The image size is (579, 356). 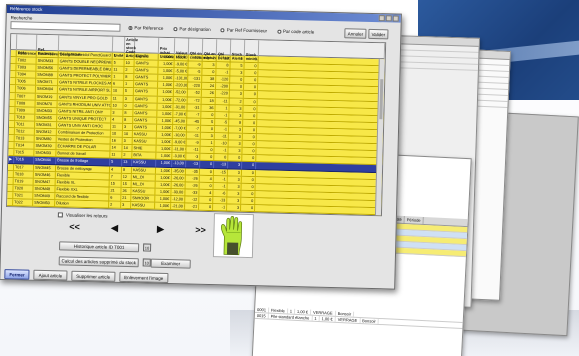 What do you see at coordinates (116, 155) in the screenshot?
I see `table-cell: 11` at bounding box center [116, 155].